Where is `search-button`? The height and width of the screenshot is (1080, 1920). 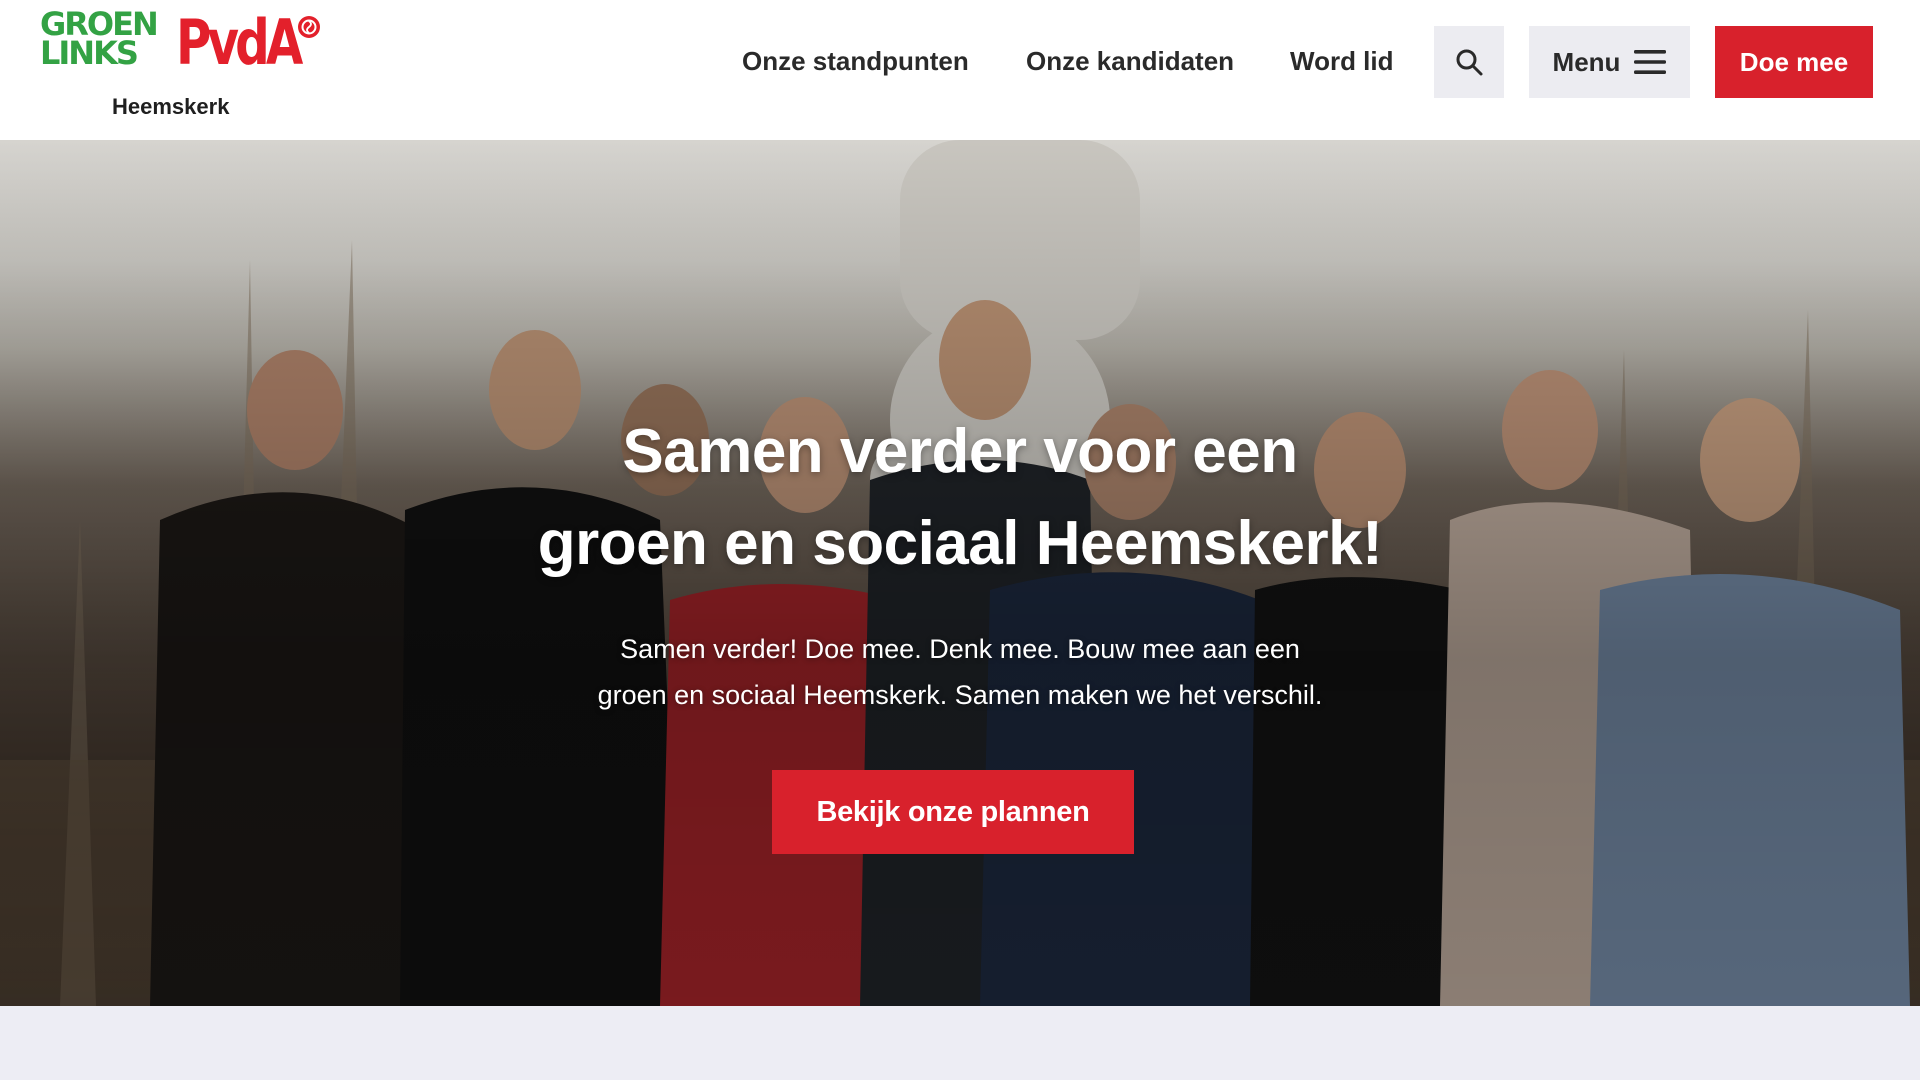
search-button is located at coordinates (1469, 62).